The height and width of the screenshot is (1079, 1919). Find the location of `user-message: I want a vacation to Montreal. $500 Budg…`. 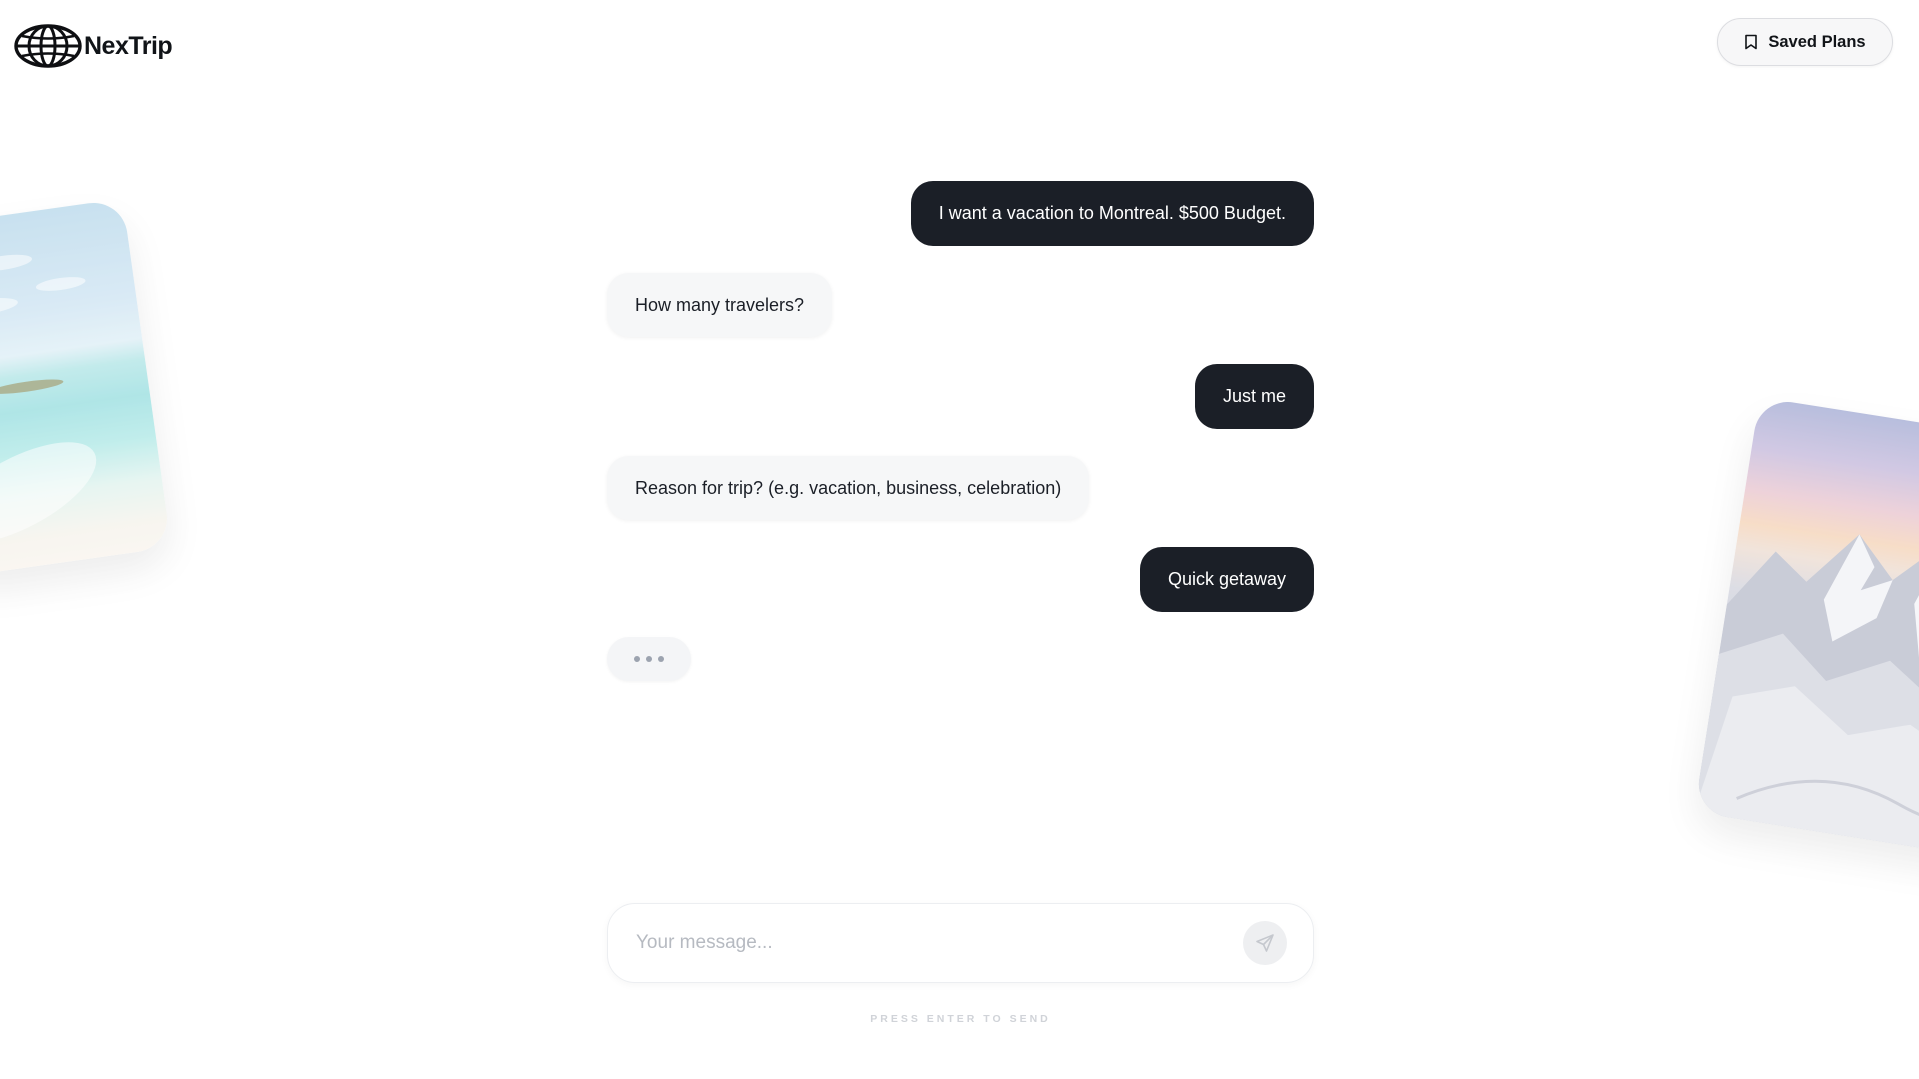

user-message: I want a vacation to Montreal. $500 Budg… is located at coordinates (1112, 213).